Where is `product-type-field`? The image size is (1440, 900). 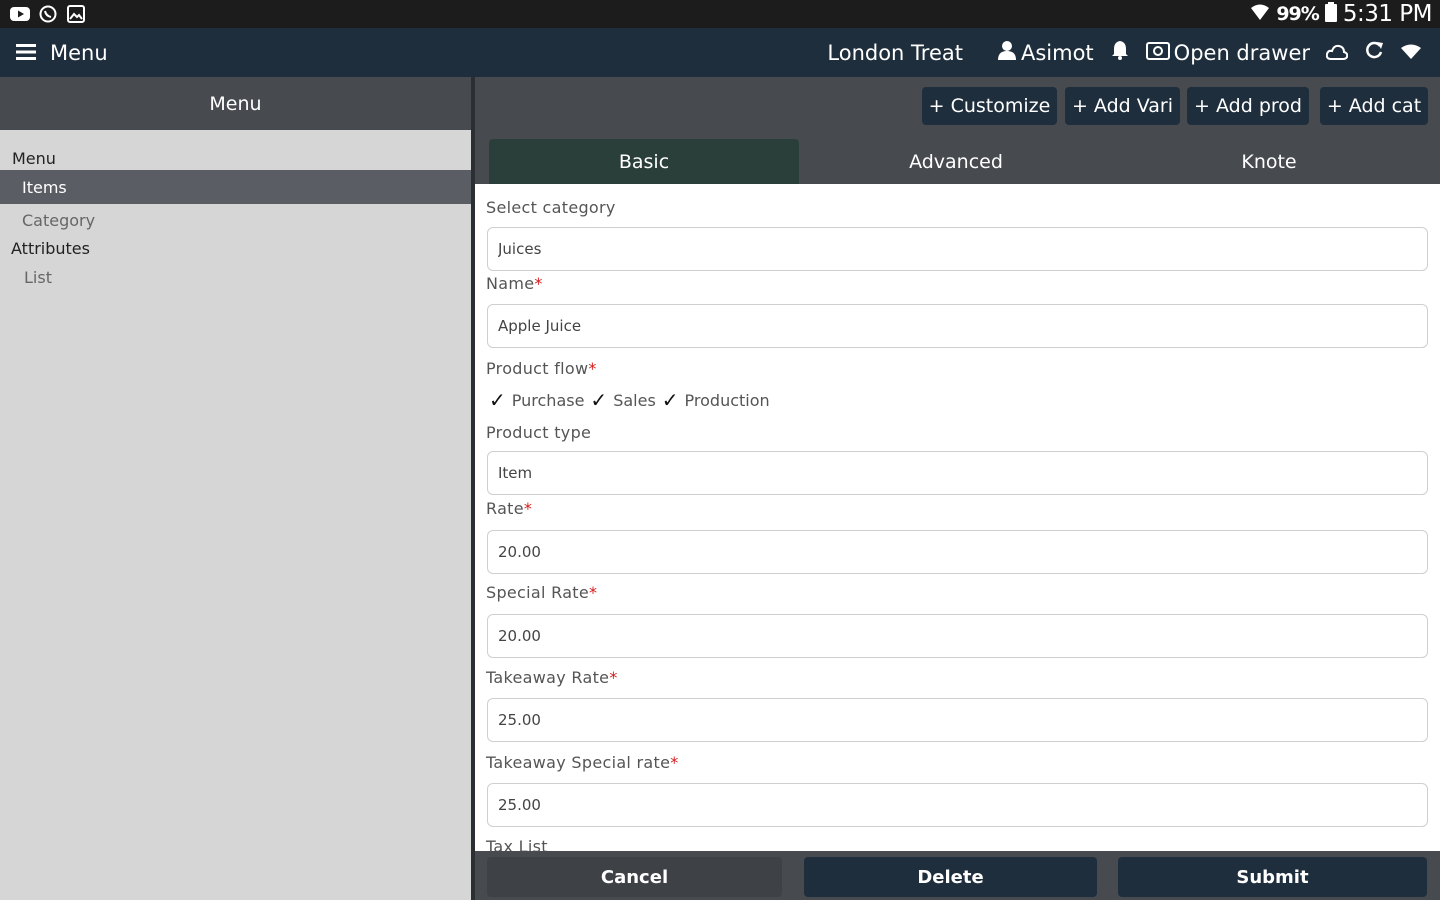 product-type-field is located at coordinates (957, 473).